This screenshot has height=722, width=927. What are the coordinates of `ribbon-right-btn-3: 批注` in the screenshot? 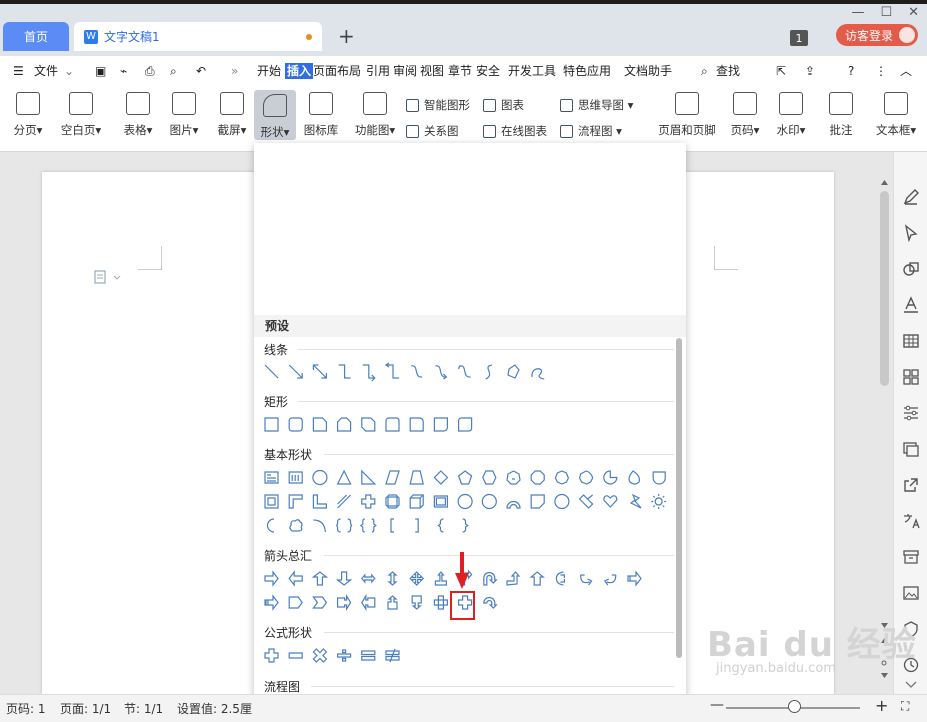 It's located at (841, 115).